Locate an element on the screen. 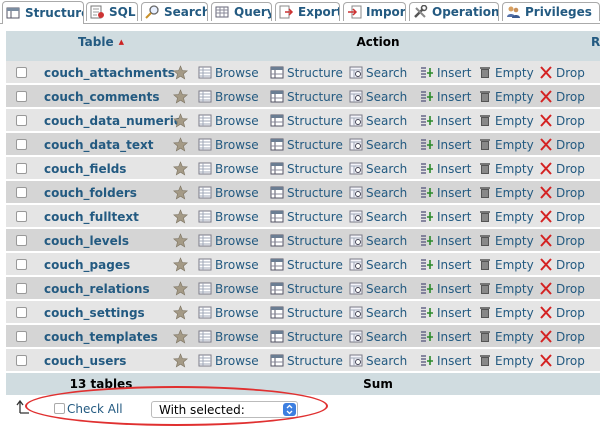 This screenshot has height=426, width=600. tab-operations: Operations is located at coordinates (454, 11).